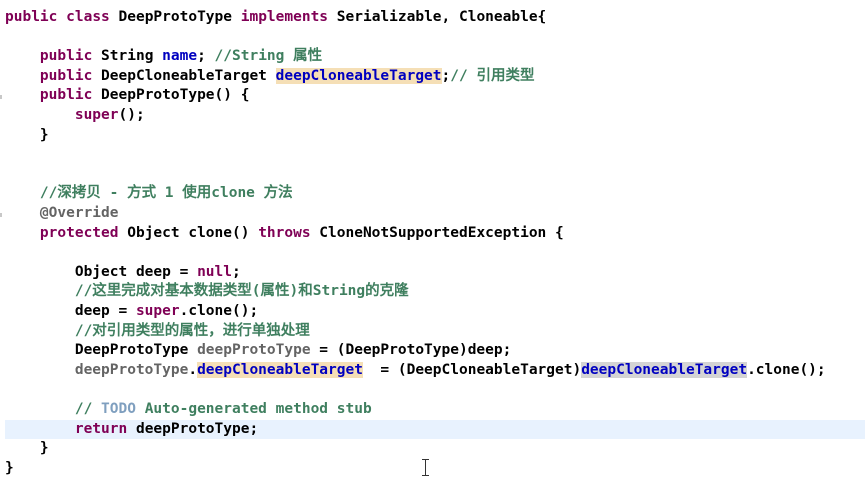 The height and width of the screenshot is (488, 865). What do you see at coordinates (188, 232) in the screenshot?
I see `code-token: Object clone()` at bounding box center [188, 232].